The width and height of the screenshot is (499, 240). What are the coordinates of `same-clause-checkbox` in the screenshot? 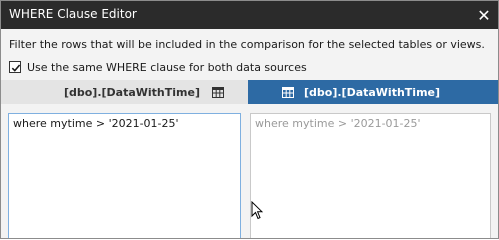 It's located at (15, 67).